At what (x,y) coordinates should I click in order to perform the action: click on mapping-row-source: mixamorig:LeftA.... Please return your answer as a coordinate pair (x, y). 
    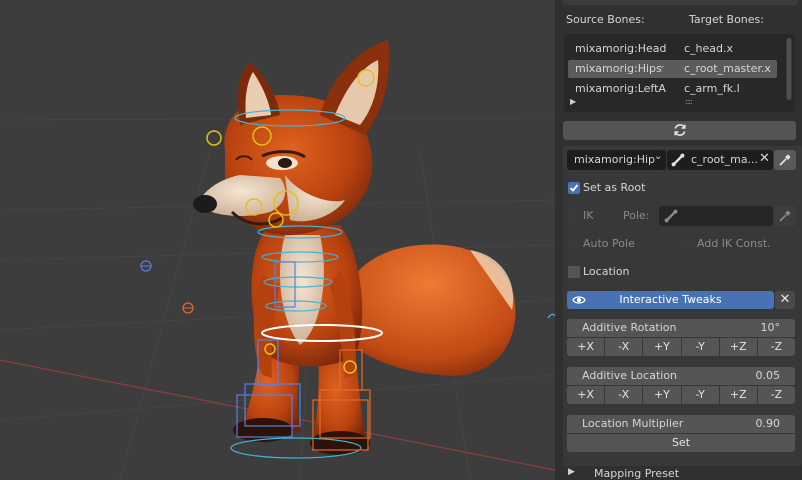
    Looking at the image, I should click on (621, 88).